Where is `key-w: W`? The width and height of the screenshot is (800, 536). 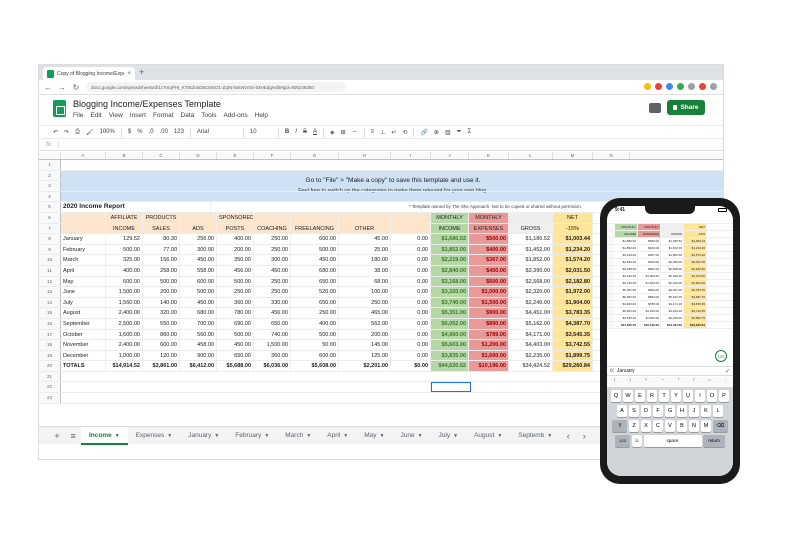 key-w: W is located at coordinates (628, 396).